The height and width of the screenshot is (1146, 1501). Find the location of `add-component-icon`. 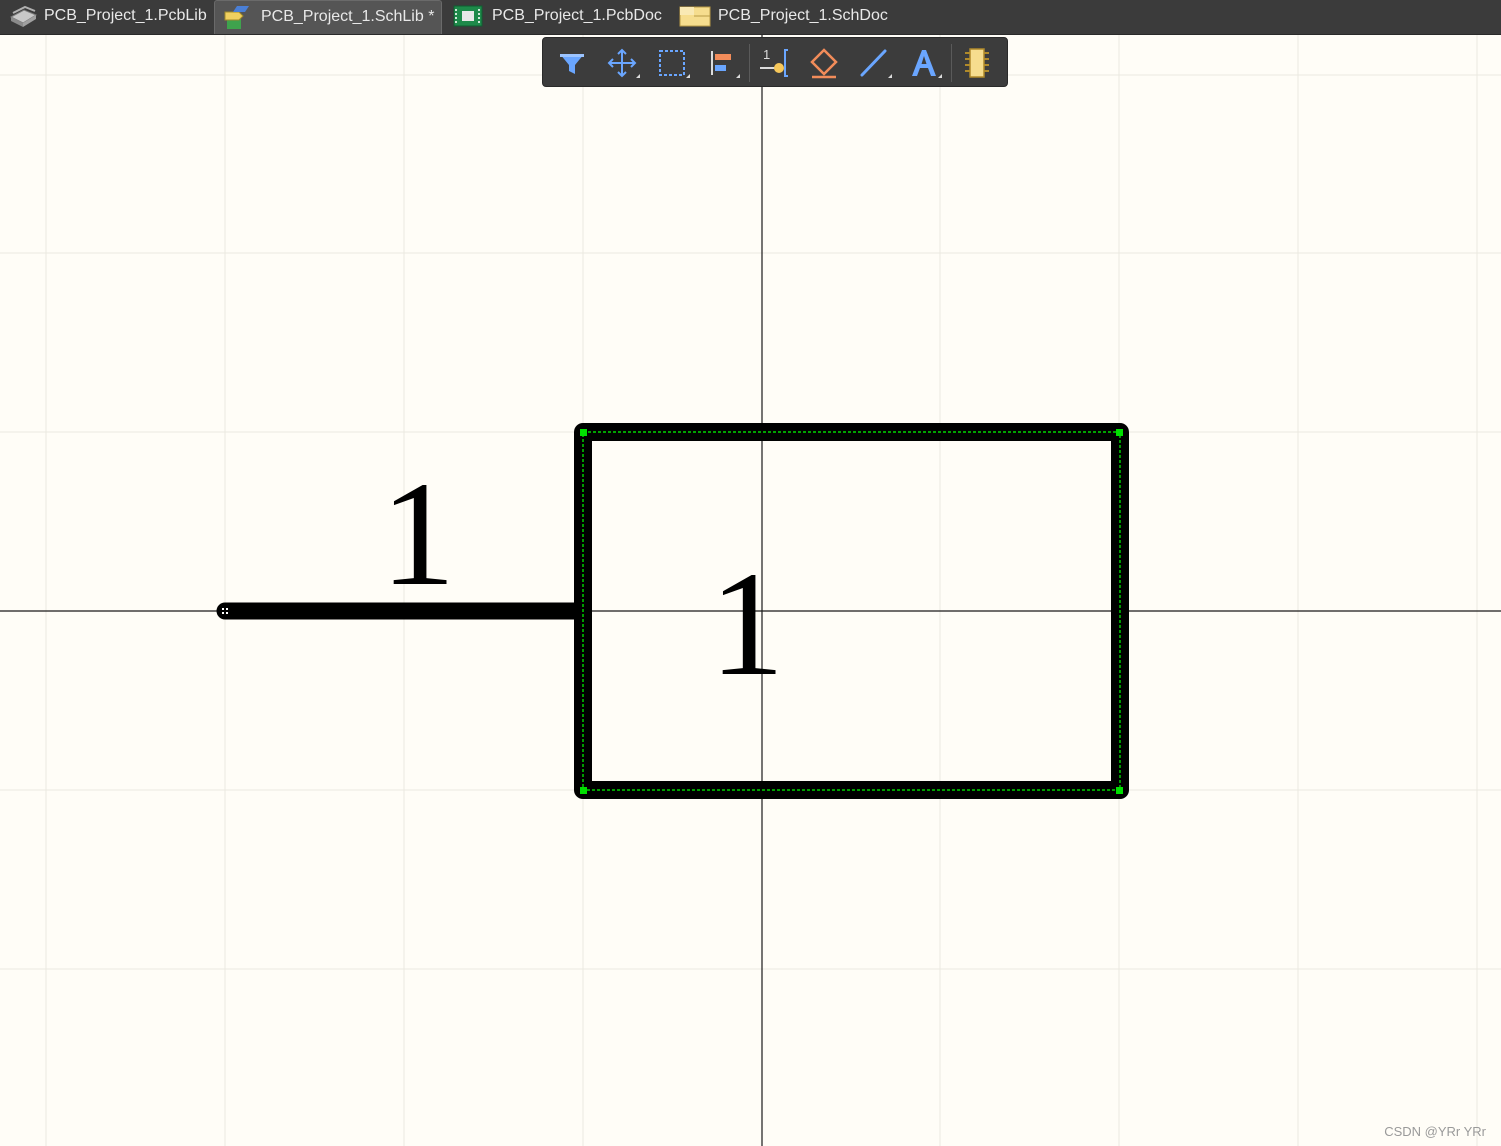

add-component-icon is located at coordinates (977, 63).